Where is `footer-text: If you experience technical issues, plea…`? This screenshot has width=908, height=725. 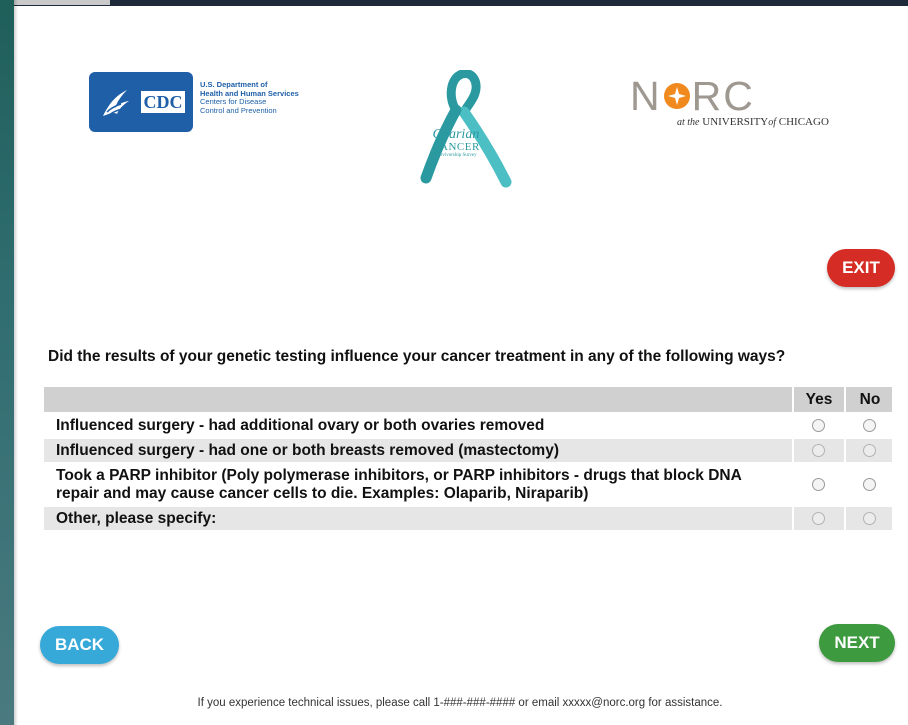
footer-text: If you experience technical issues, plea… is located at coordinates (460, 703).